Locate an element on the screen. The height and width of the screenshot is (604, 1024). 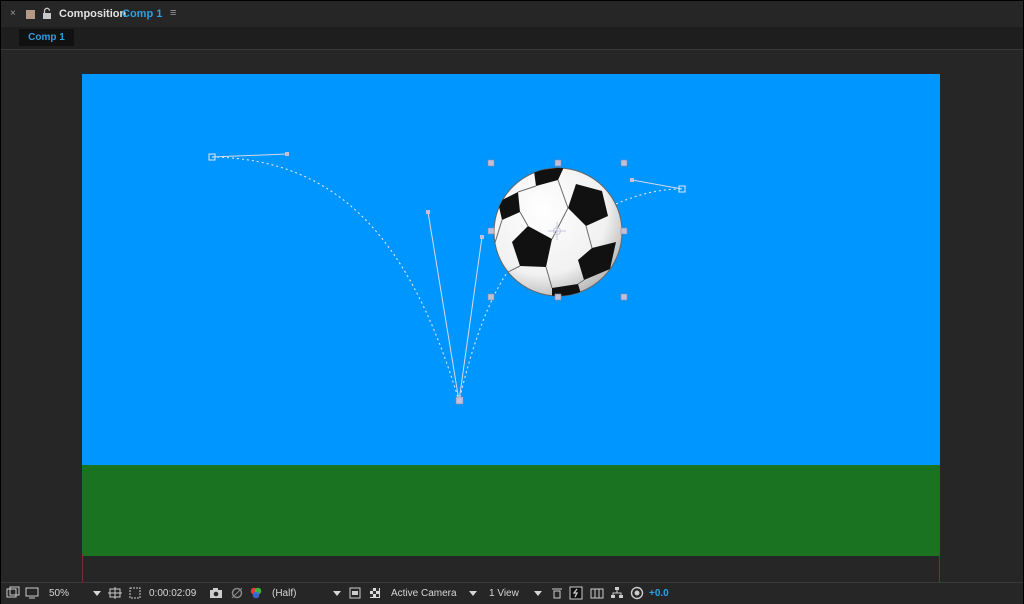
current-time: 0:00:02:09 is located at coordinates (172, 593).